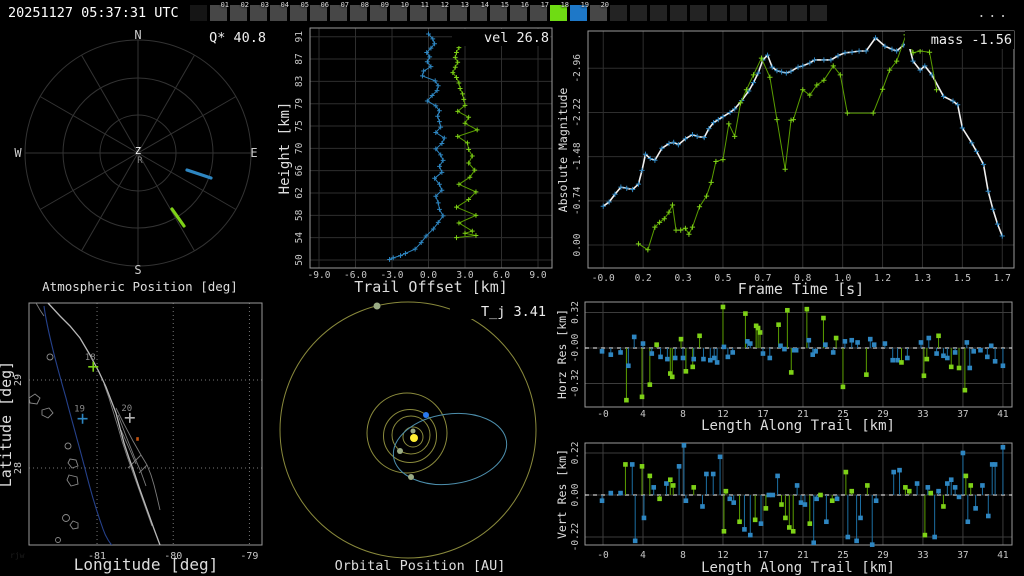 The image size is (1024, 576). What do you see at coordinates (513, 312) in the screenshot?
I see `tj-stat: T_j 3.41` at bounding box center [513, 312].